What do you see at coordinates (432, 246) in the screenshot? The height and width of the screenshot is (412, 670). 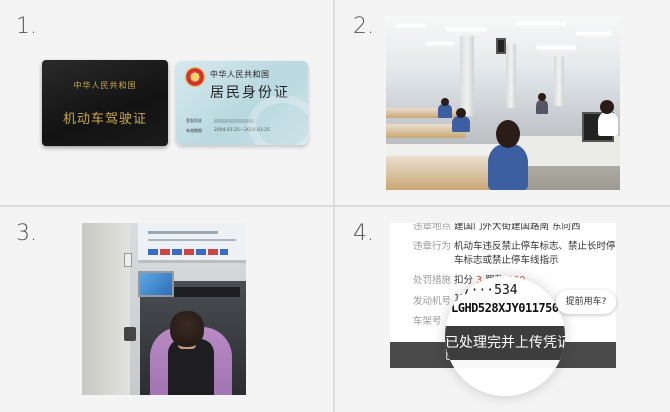 I see `behavior-label: 违章行为` at bounding box center [432, 246].